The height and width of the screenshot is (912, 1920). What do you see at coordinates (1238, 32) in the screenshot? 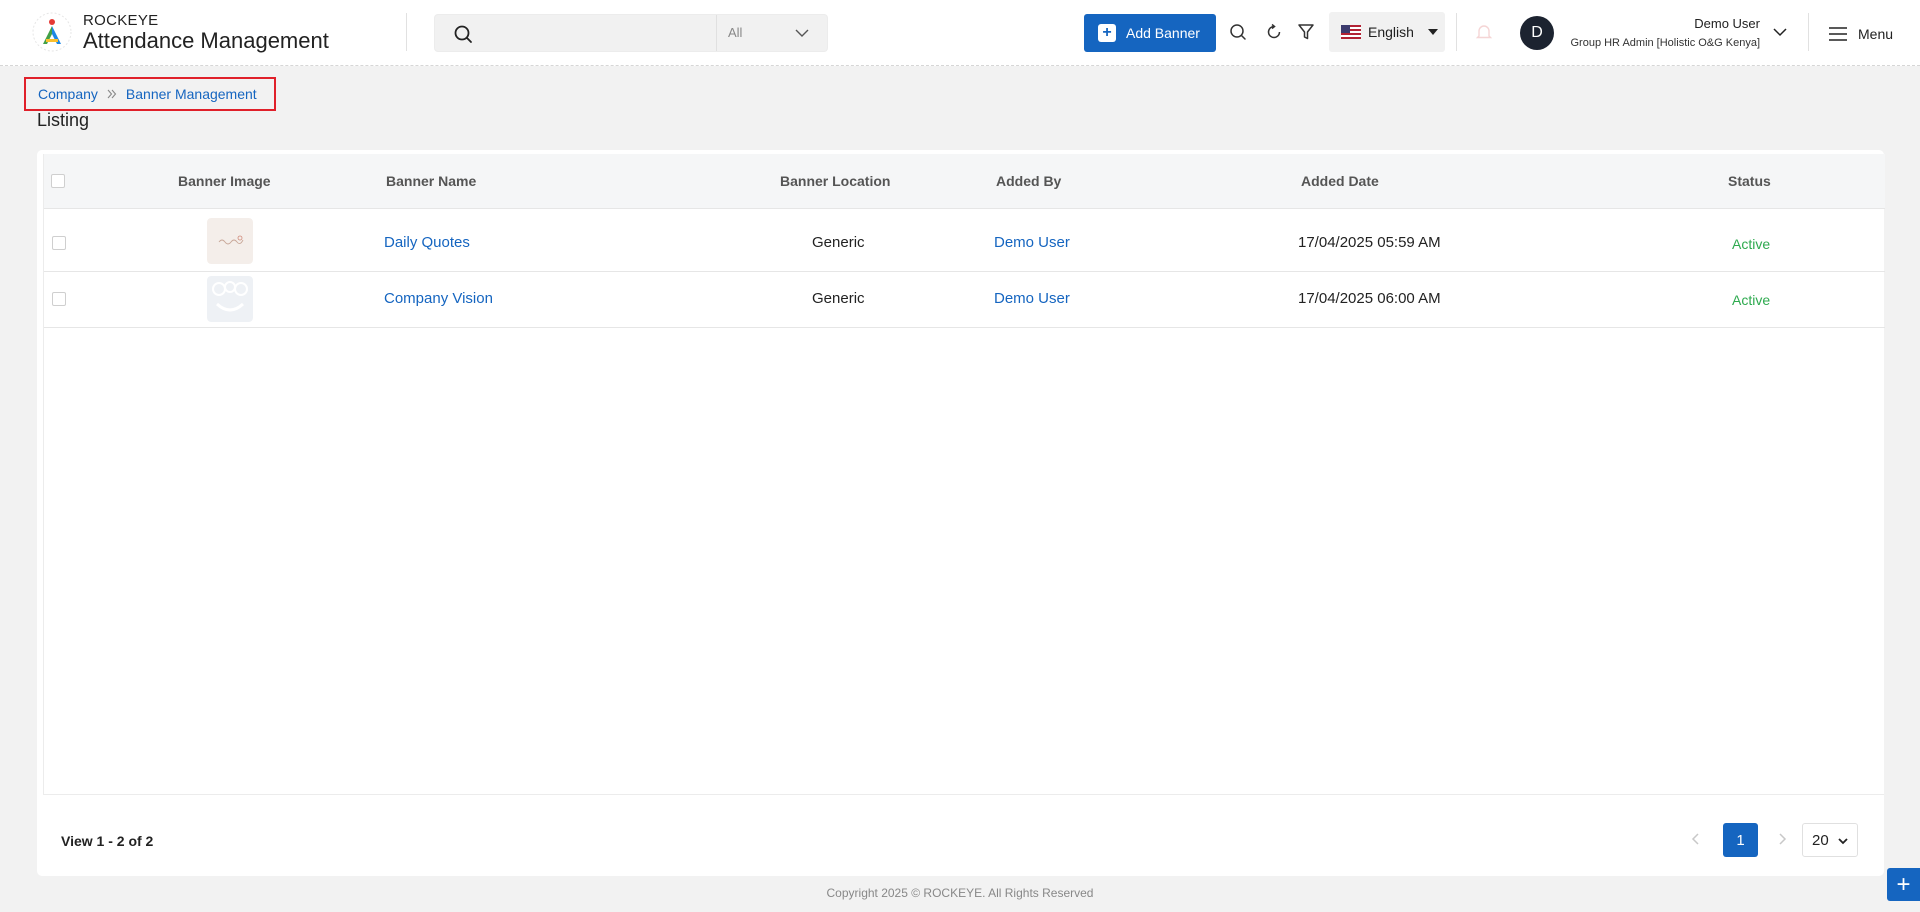
I see `search-toggle-icon` at bounding box center [1238, 32].